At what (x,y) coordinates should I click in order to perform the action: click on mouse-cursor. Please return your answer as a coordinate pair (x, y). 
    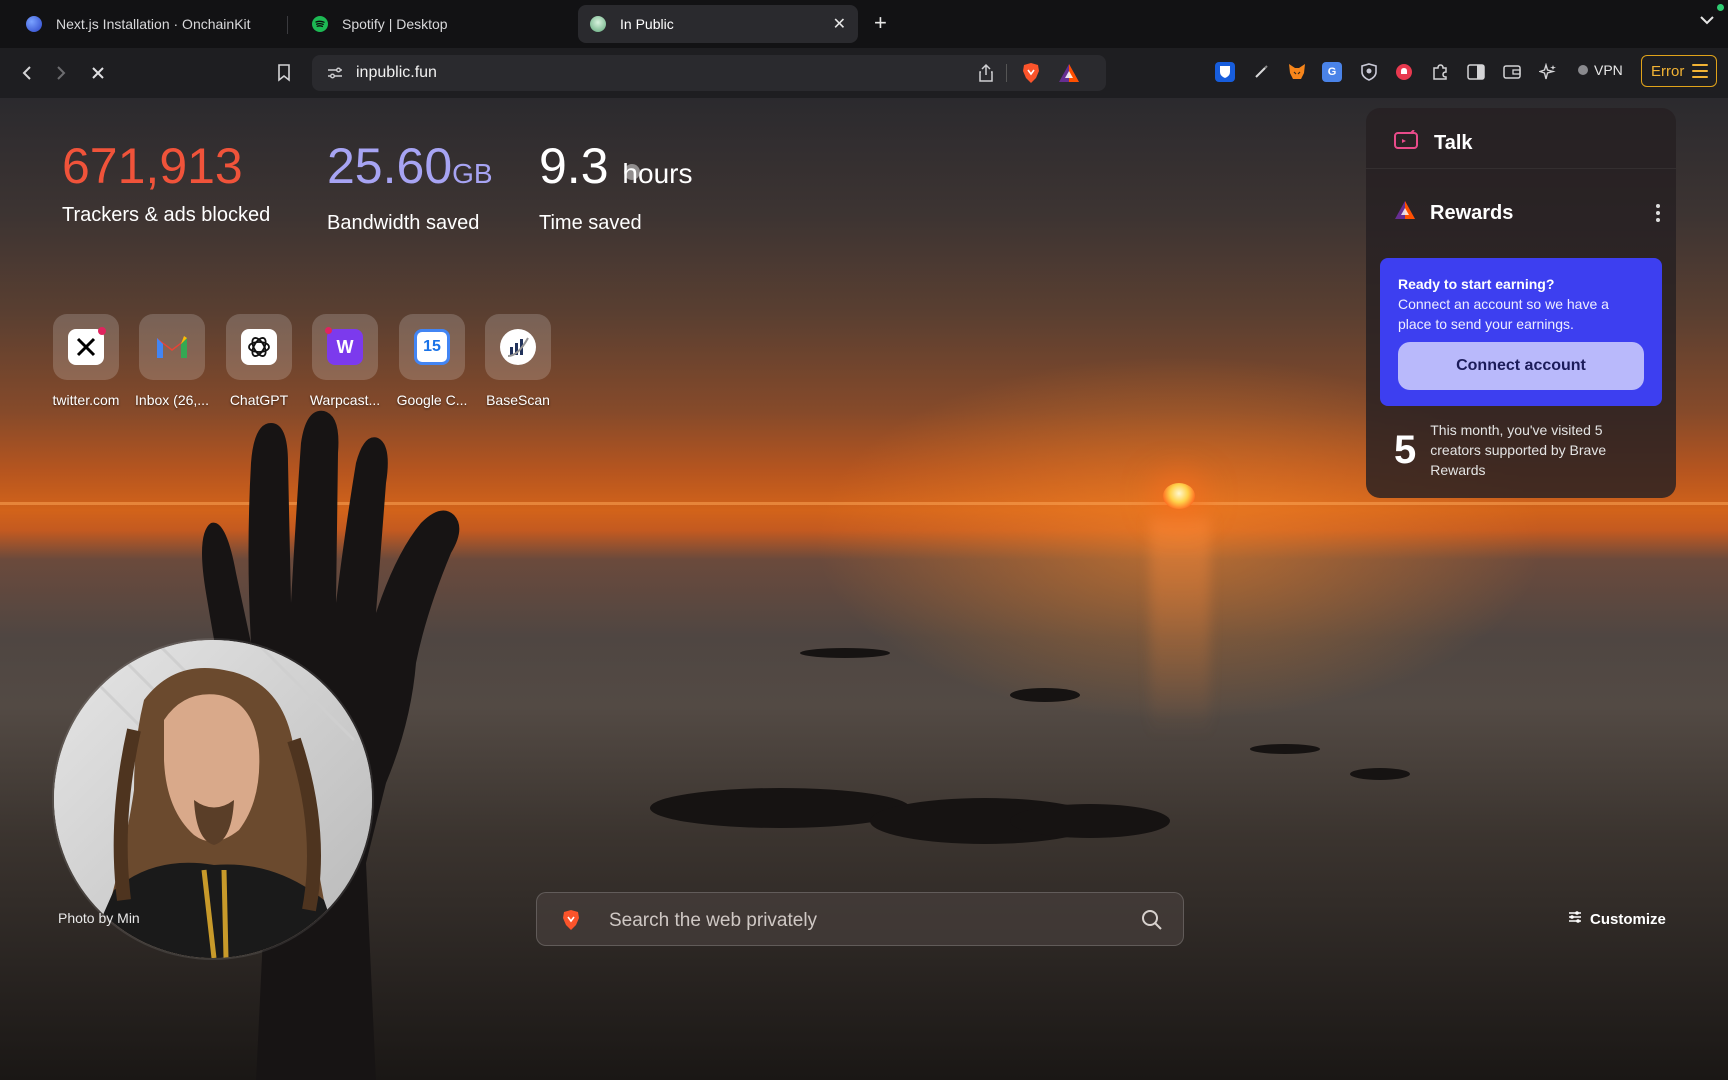
    Looking at the image, I should click on (632, 172).